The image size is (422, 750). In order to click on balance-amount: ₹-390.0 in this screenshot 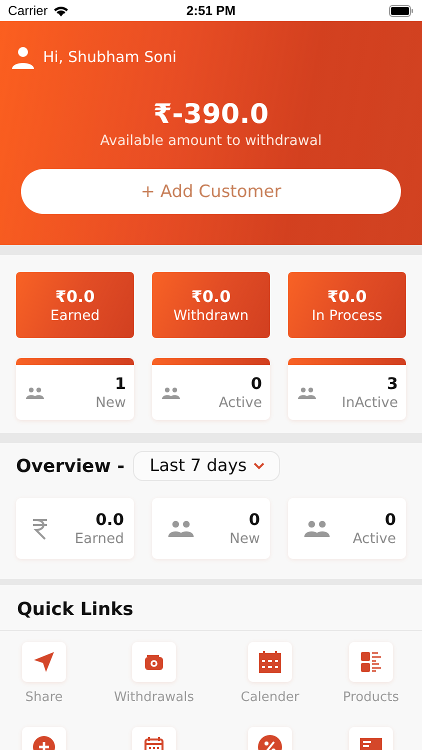, I will do `click(211, 114)`.